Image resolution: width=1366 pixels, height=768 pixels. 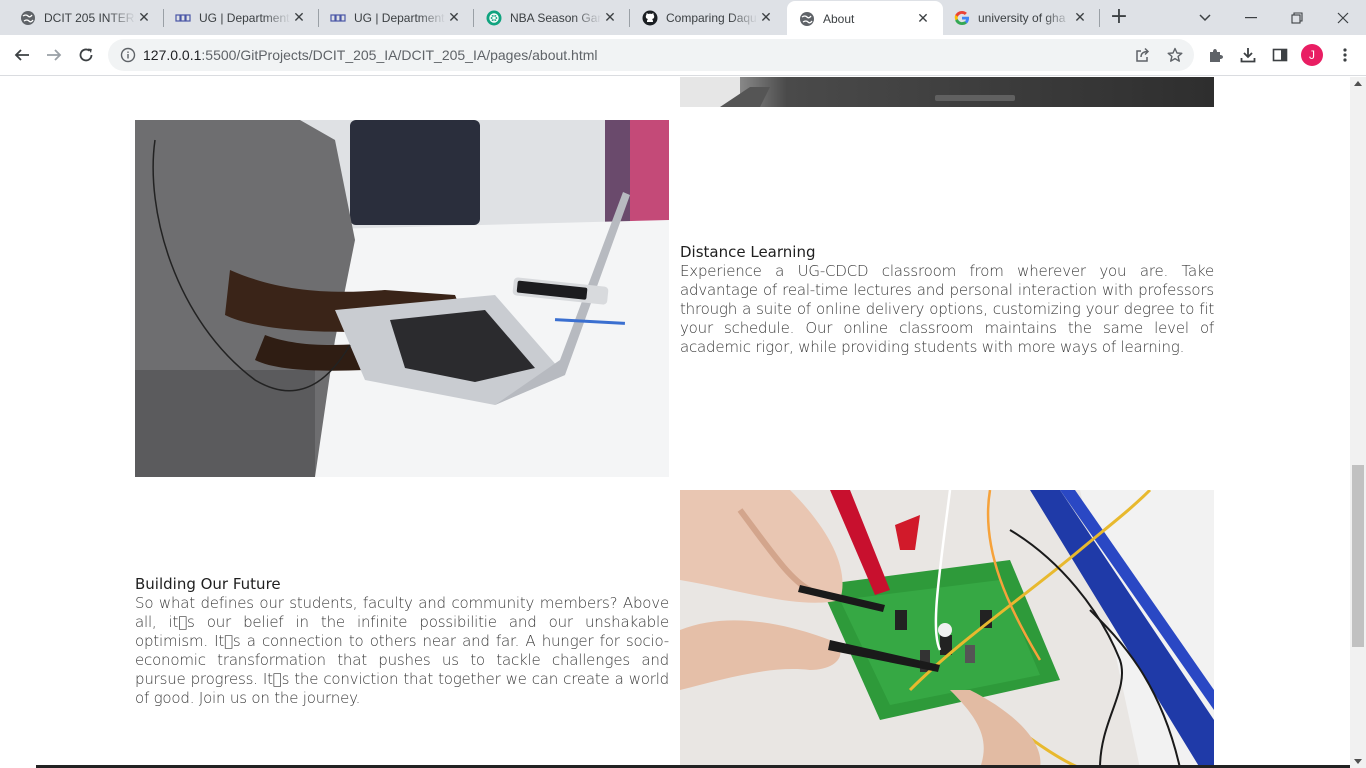 What do you see at coordinates (208, 584) in the screenshot?
I see `section-heading: Building Our Future` at bounding box center [208, 584].